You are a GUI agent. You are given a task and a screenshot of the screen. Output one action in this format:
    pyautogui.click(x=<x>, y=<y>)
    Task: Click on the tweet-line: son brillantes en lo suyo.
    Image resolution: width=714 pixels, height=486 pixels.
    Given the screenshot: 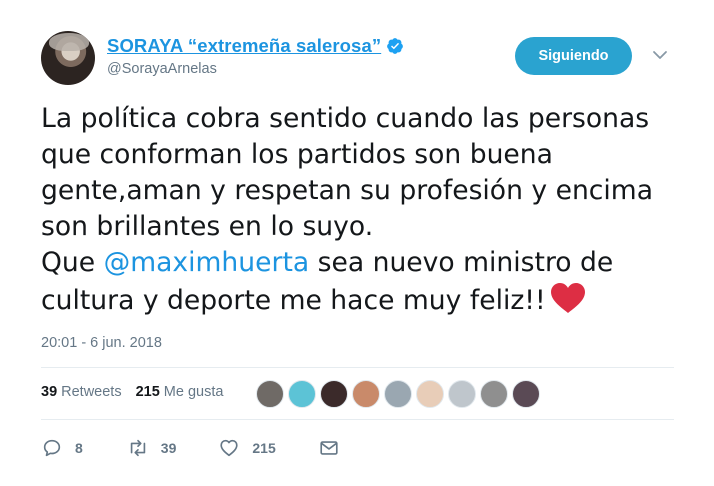 What is the action you would take?
    pyautogui.click(x=207, y=226)
    